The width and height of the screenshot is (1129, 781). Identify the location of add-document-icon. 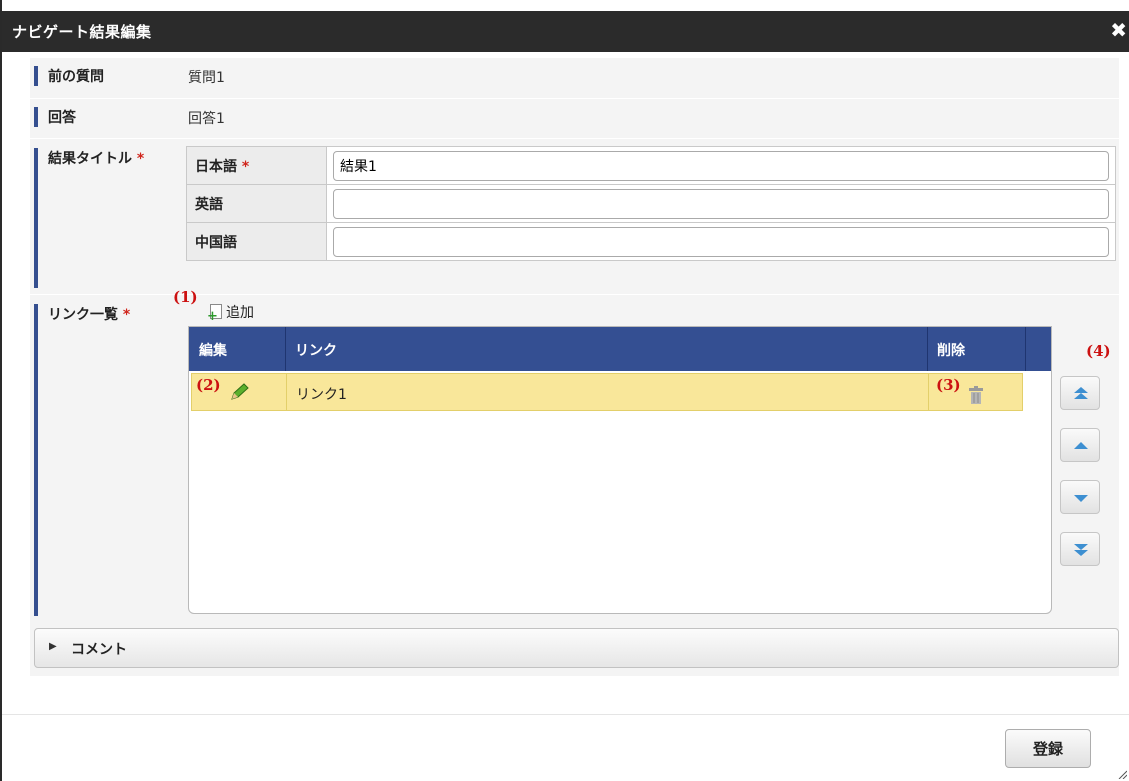
(214, 314).